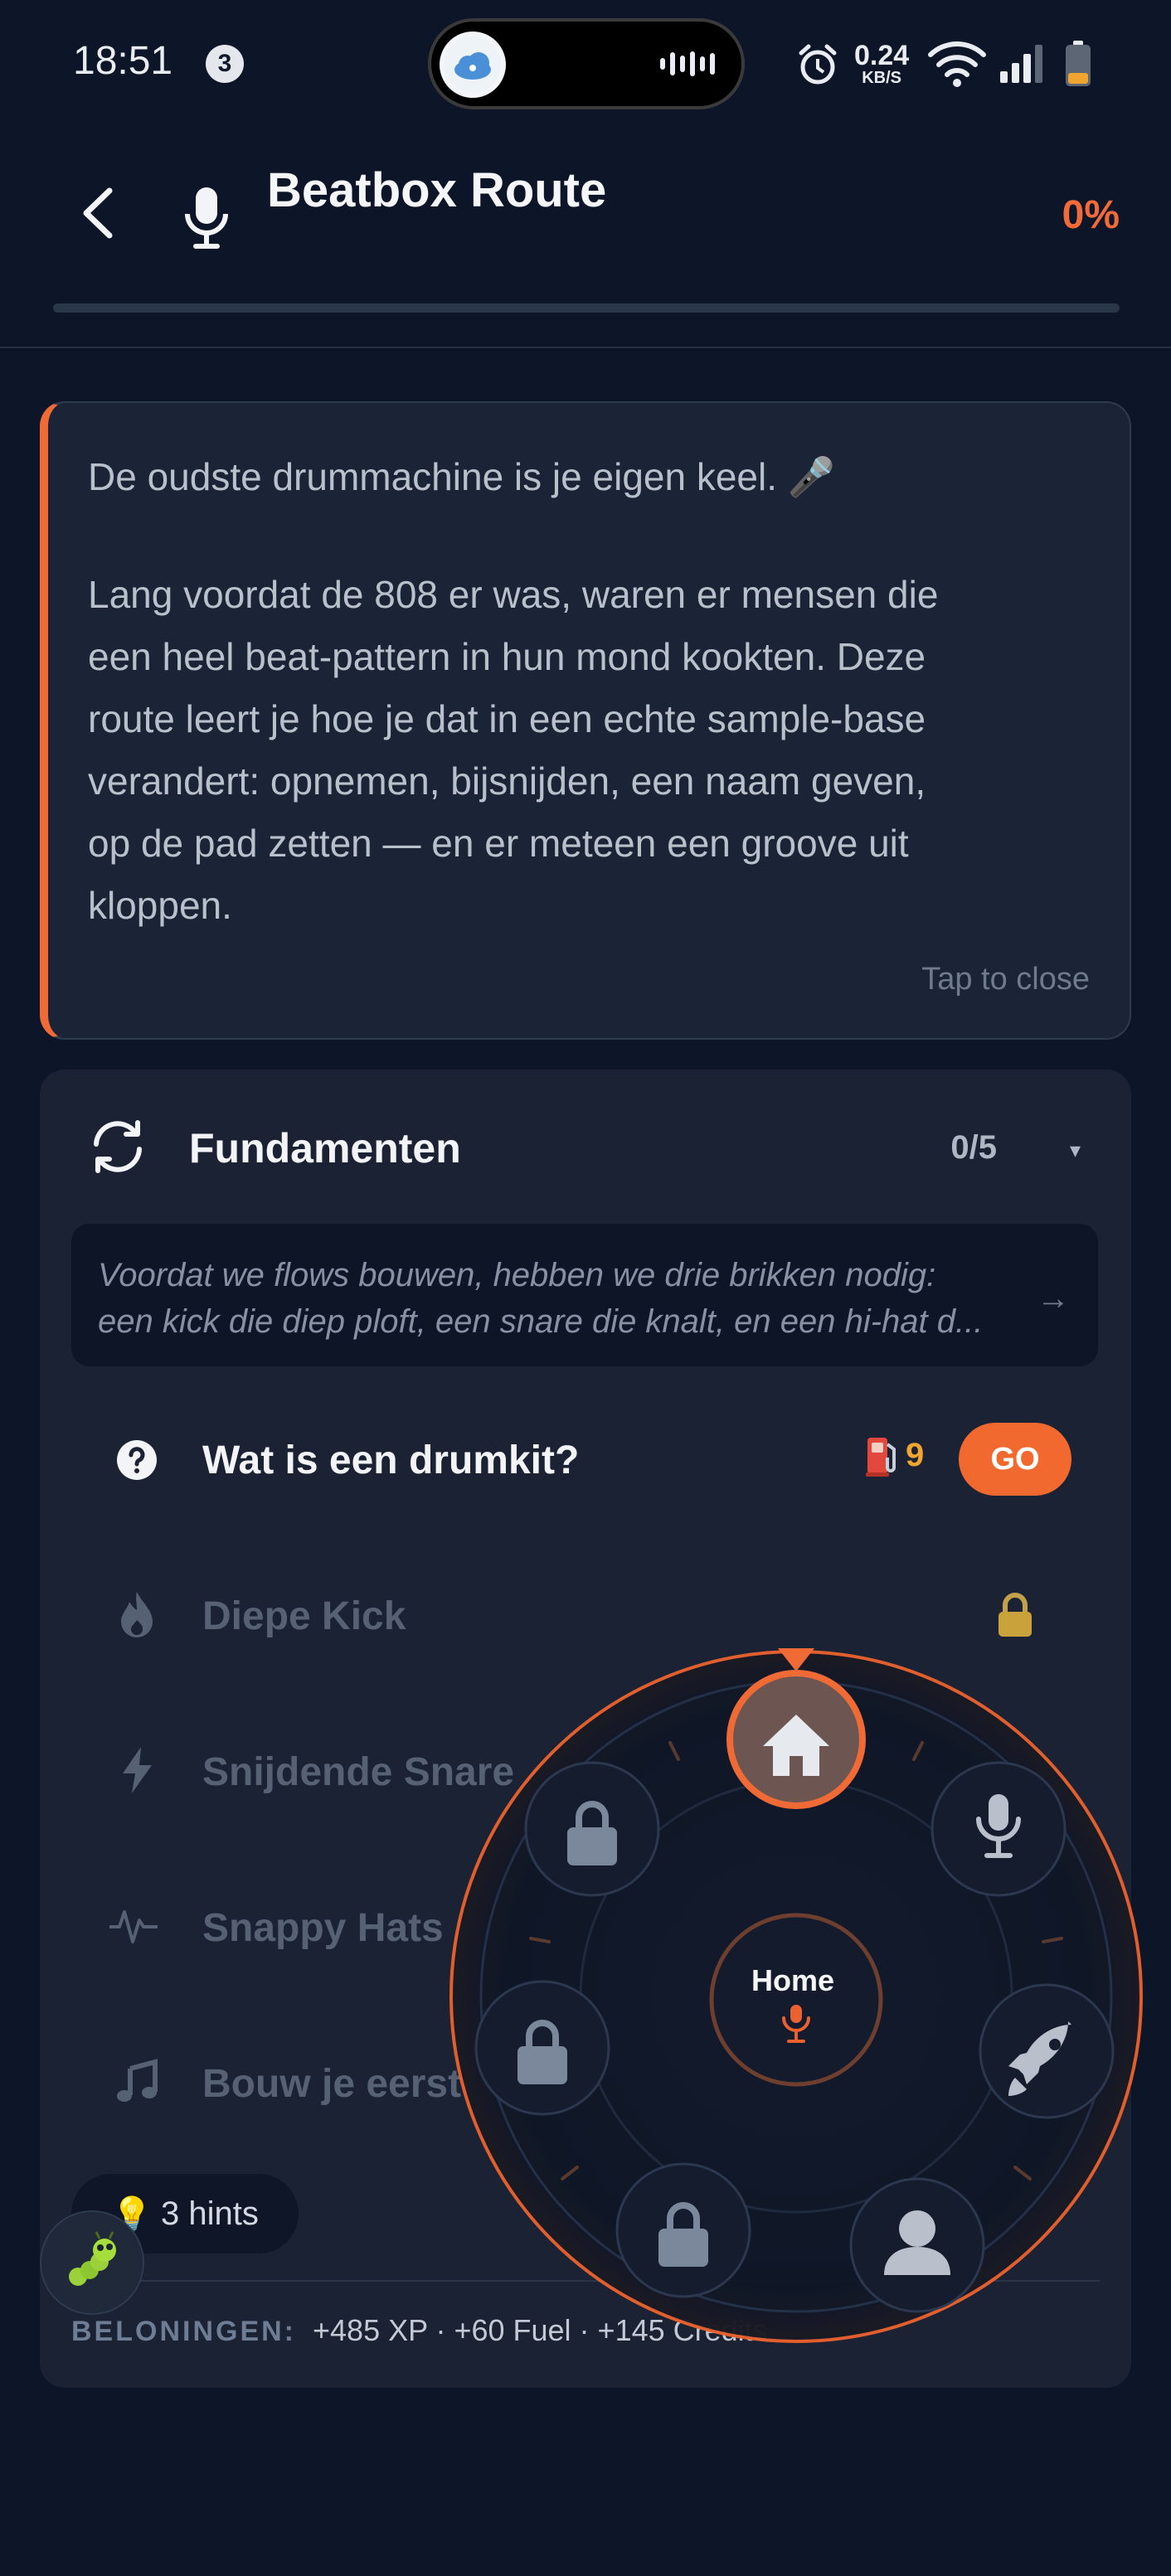 The height and width of the screenshot is (2576, 1171). I want to click on intro-paragraph-line: kloppen., so click(160, 906).